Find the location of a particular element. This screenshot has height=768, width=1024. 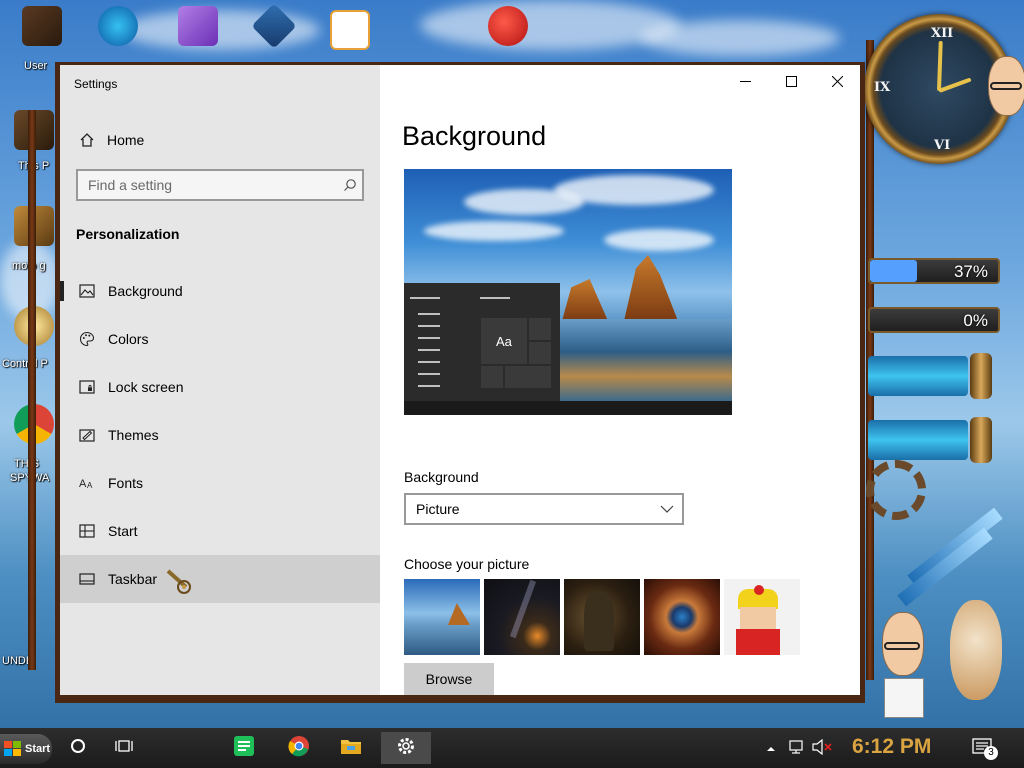

desktop-icon-label: Control P is located at coordinates (25, 364).